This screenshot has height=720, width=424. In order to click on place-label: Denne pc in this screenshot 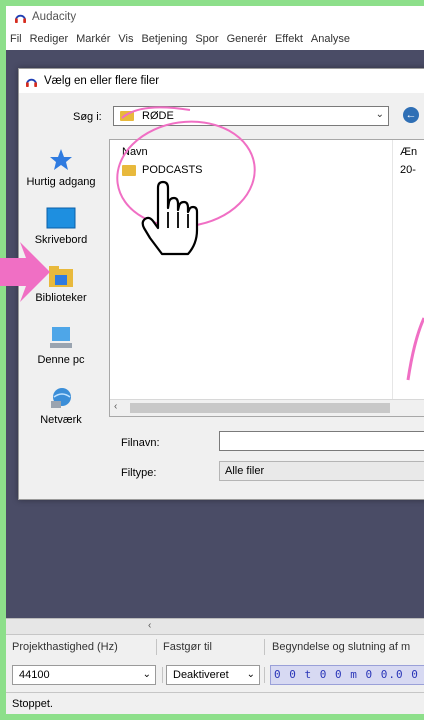, I will do `click(61, 360)`.